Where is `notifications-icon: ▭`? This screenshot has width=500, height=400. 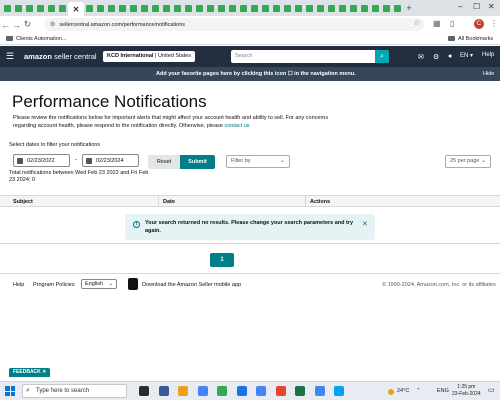 notifications-icon: ▭ is located at coordinates (491, 390).